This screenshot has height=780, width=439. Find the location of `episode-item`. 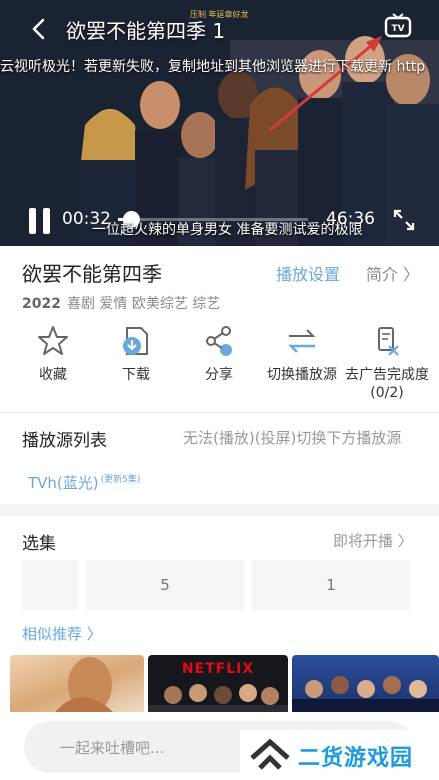

episode-item is located at coordinates (50, 585).